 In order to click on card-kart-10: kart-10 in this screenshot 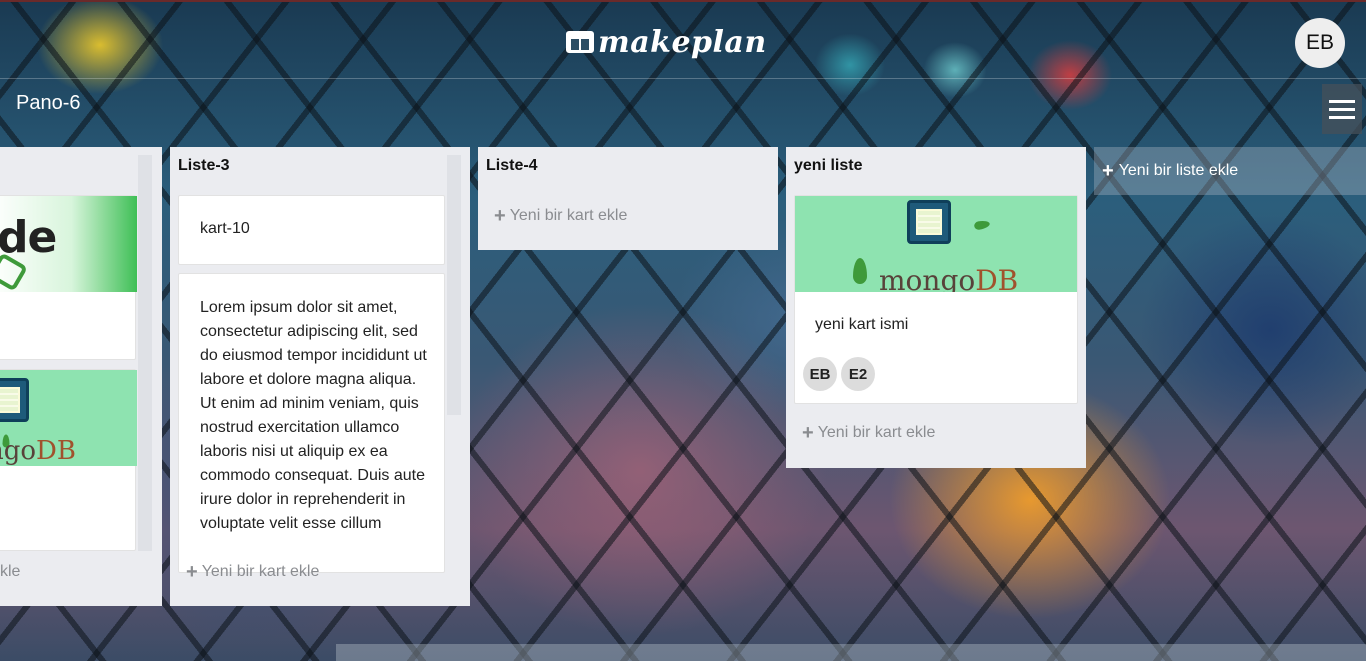, I will do `click(311, 230)`.